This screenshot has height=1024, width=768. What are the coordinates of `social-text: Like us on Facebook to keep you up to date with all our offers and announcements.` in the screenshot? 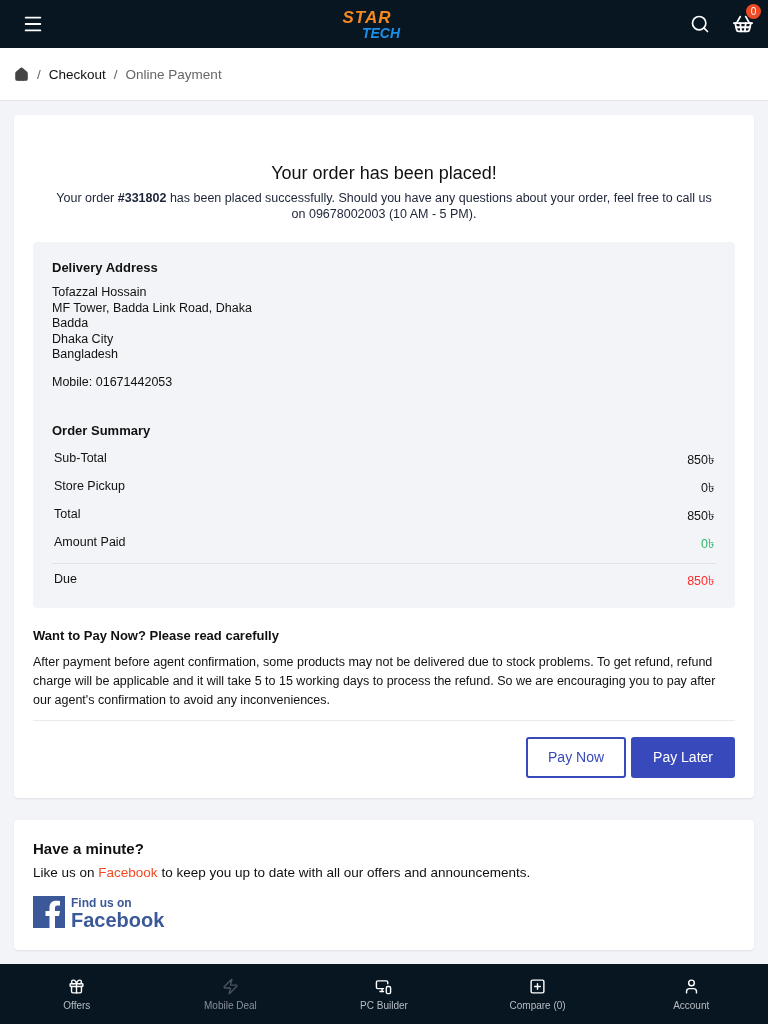 It's located at (282, 872).